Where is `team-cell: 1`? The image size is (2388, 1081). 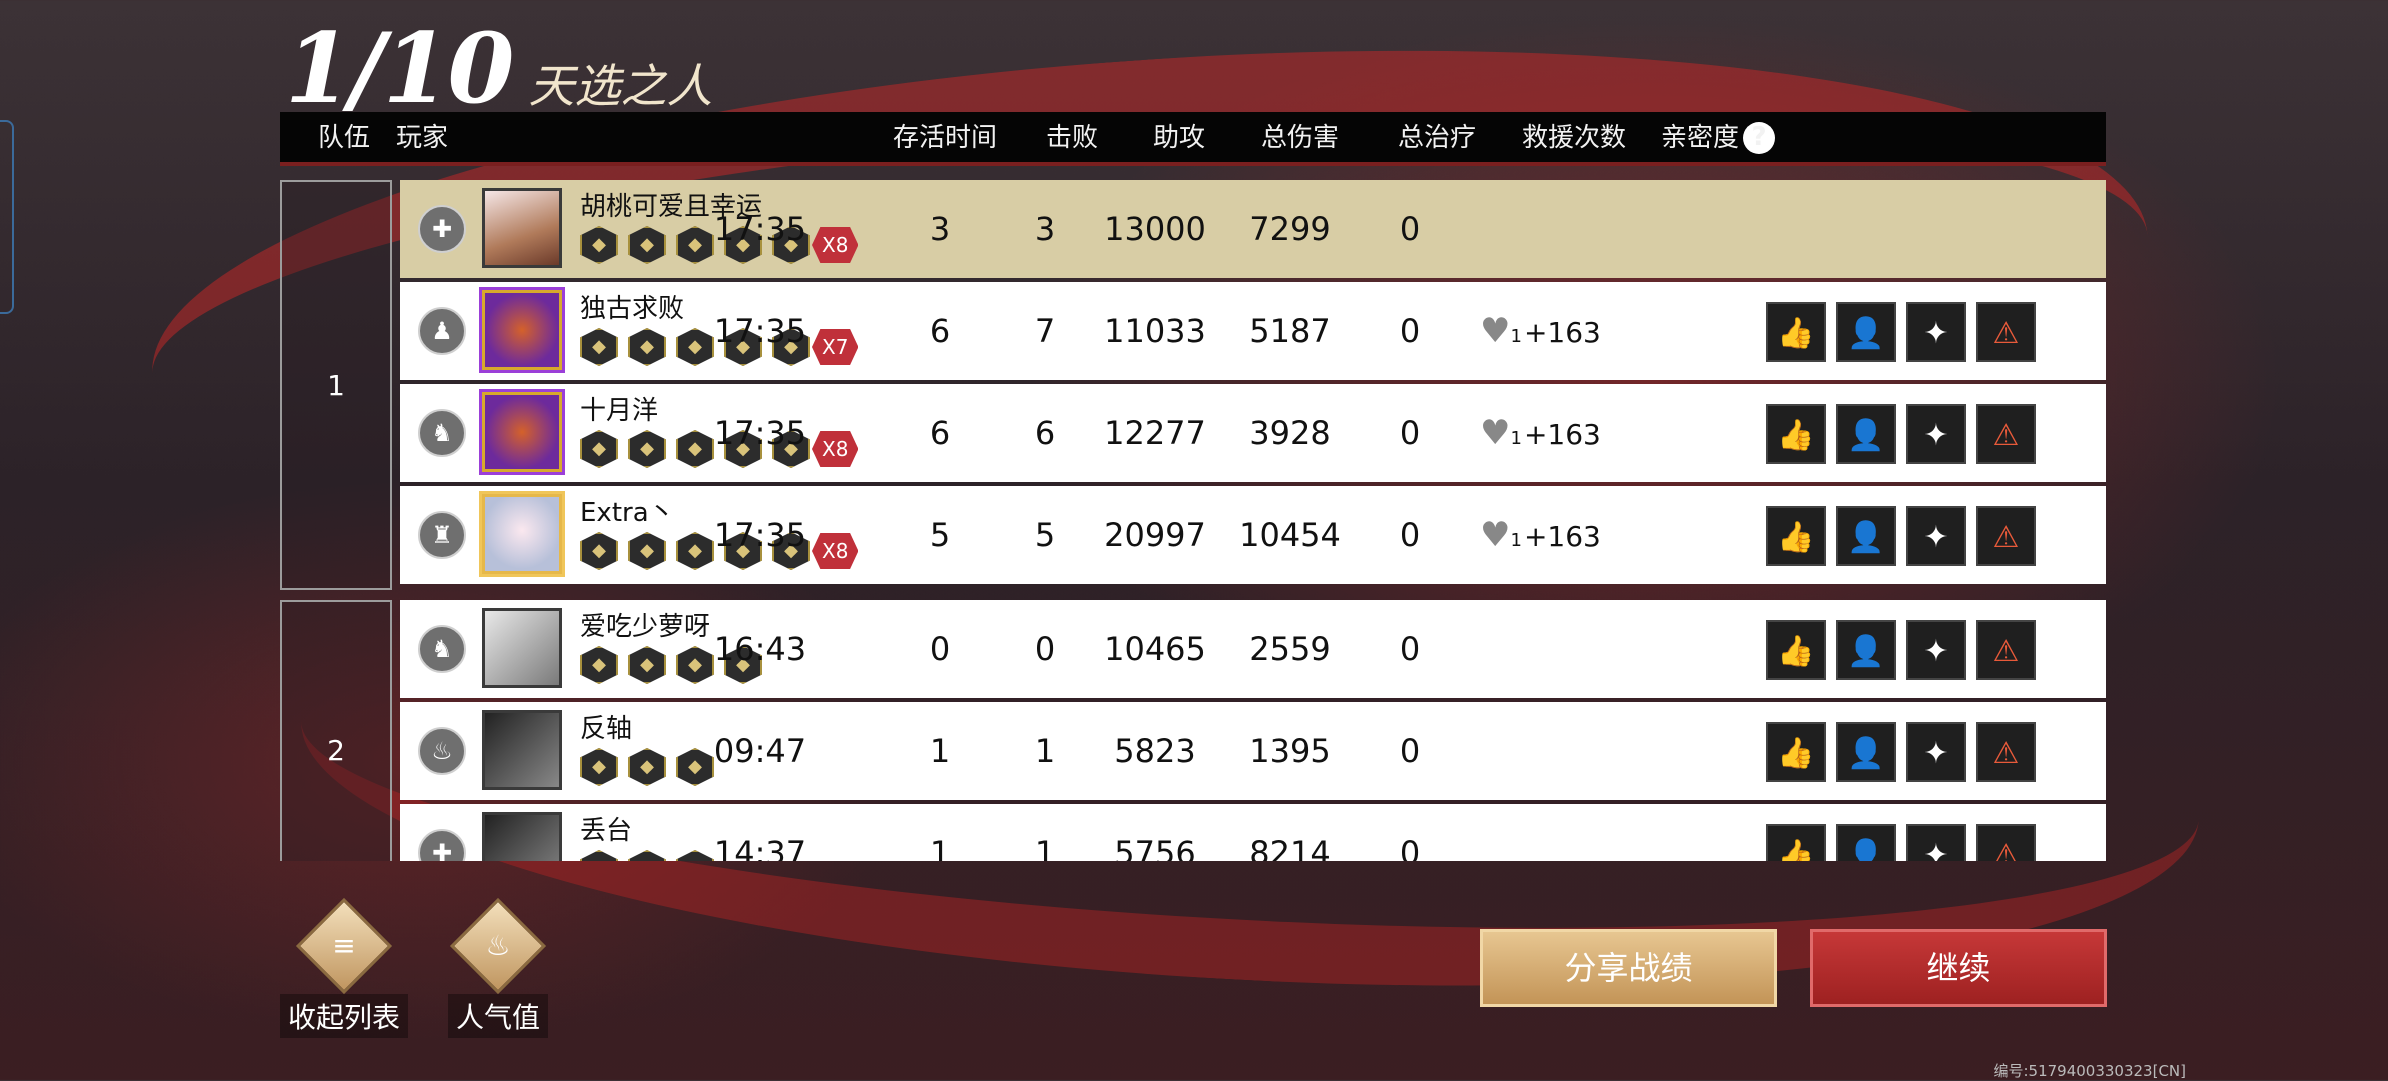 team-cell: 1 is located at coordinates (336, 385).